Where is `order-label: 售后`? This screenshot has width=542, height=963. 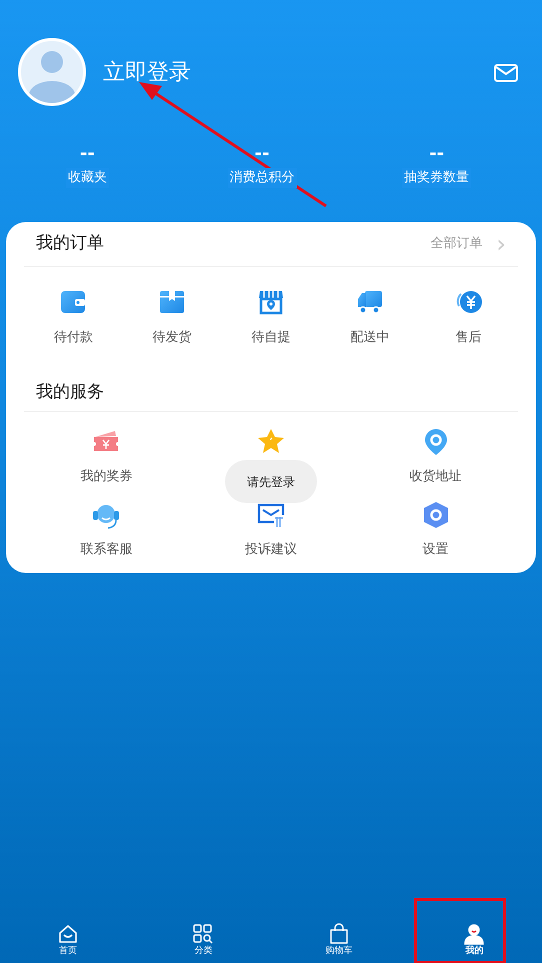 order-label: 售后 is located at coordinates (468, 338).